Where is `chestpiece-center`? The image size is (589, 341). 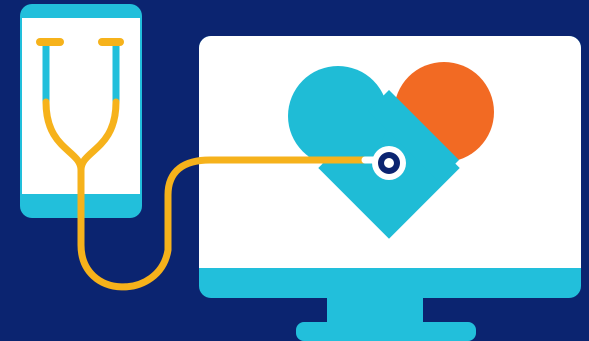
chestpiece-center is located at coordinates (389, 163).